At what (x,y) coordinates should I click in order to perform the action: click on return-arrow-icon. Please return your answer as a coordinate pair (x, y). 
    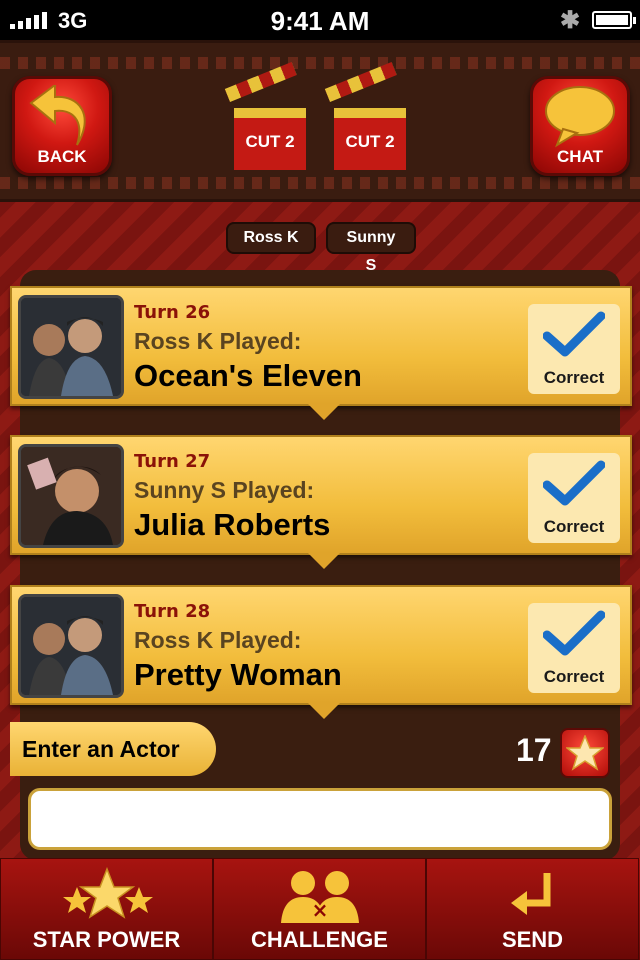
    Looking at the image, I should click on (530, 894).